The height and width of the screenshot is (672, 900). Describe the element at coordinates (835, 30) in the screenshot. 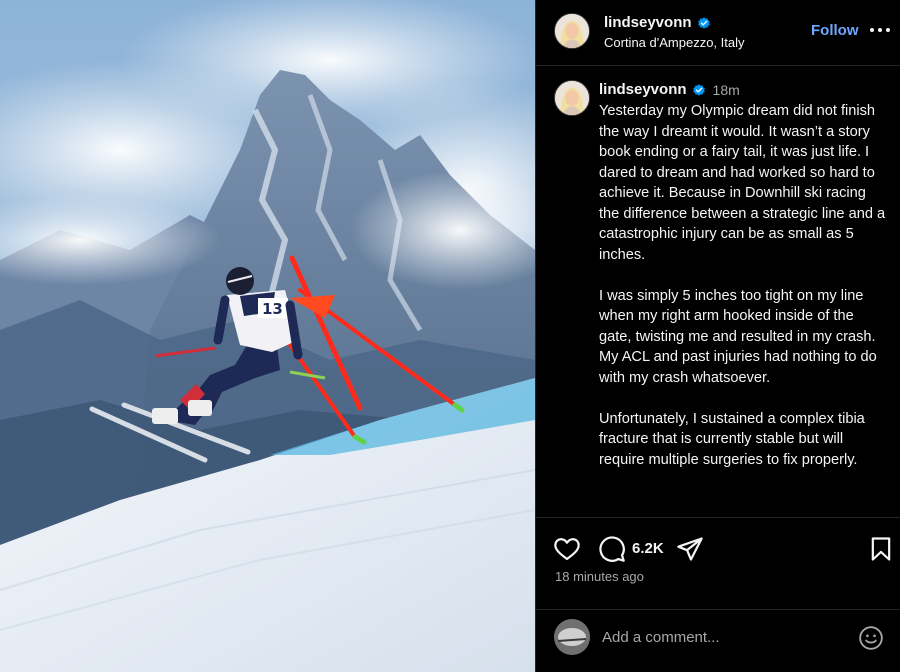

I see `follow-button: Follow` at that location.